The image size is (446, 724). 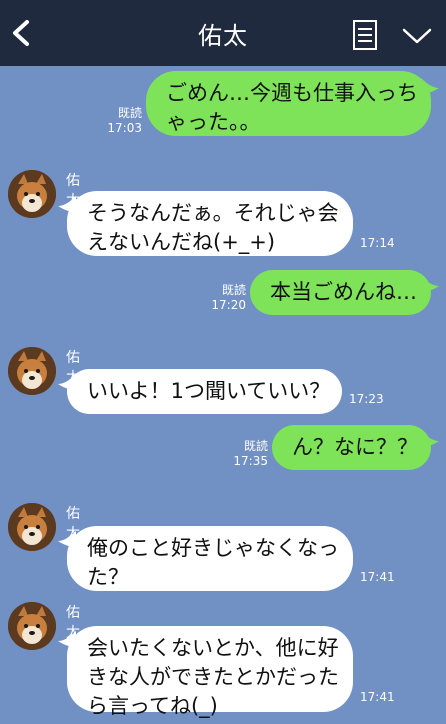 I want to click on timestamp: 17:03, so click(x=124, y=128).